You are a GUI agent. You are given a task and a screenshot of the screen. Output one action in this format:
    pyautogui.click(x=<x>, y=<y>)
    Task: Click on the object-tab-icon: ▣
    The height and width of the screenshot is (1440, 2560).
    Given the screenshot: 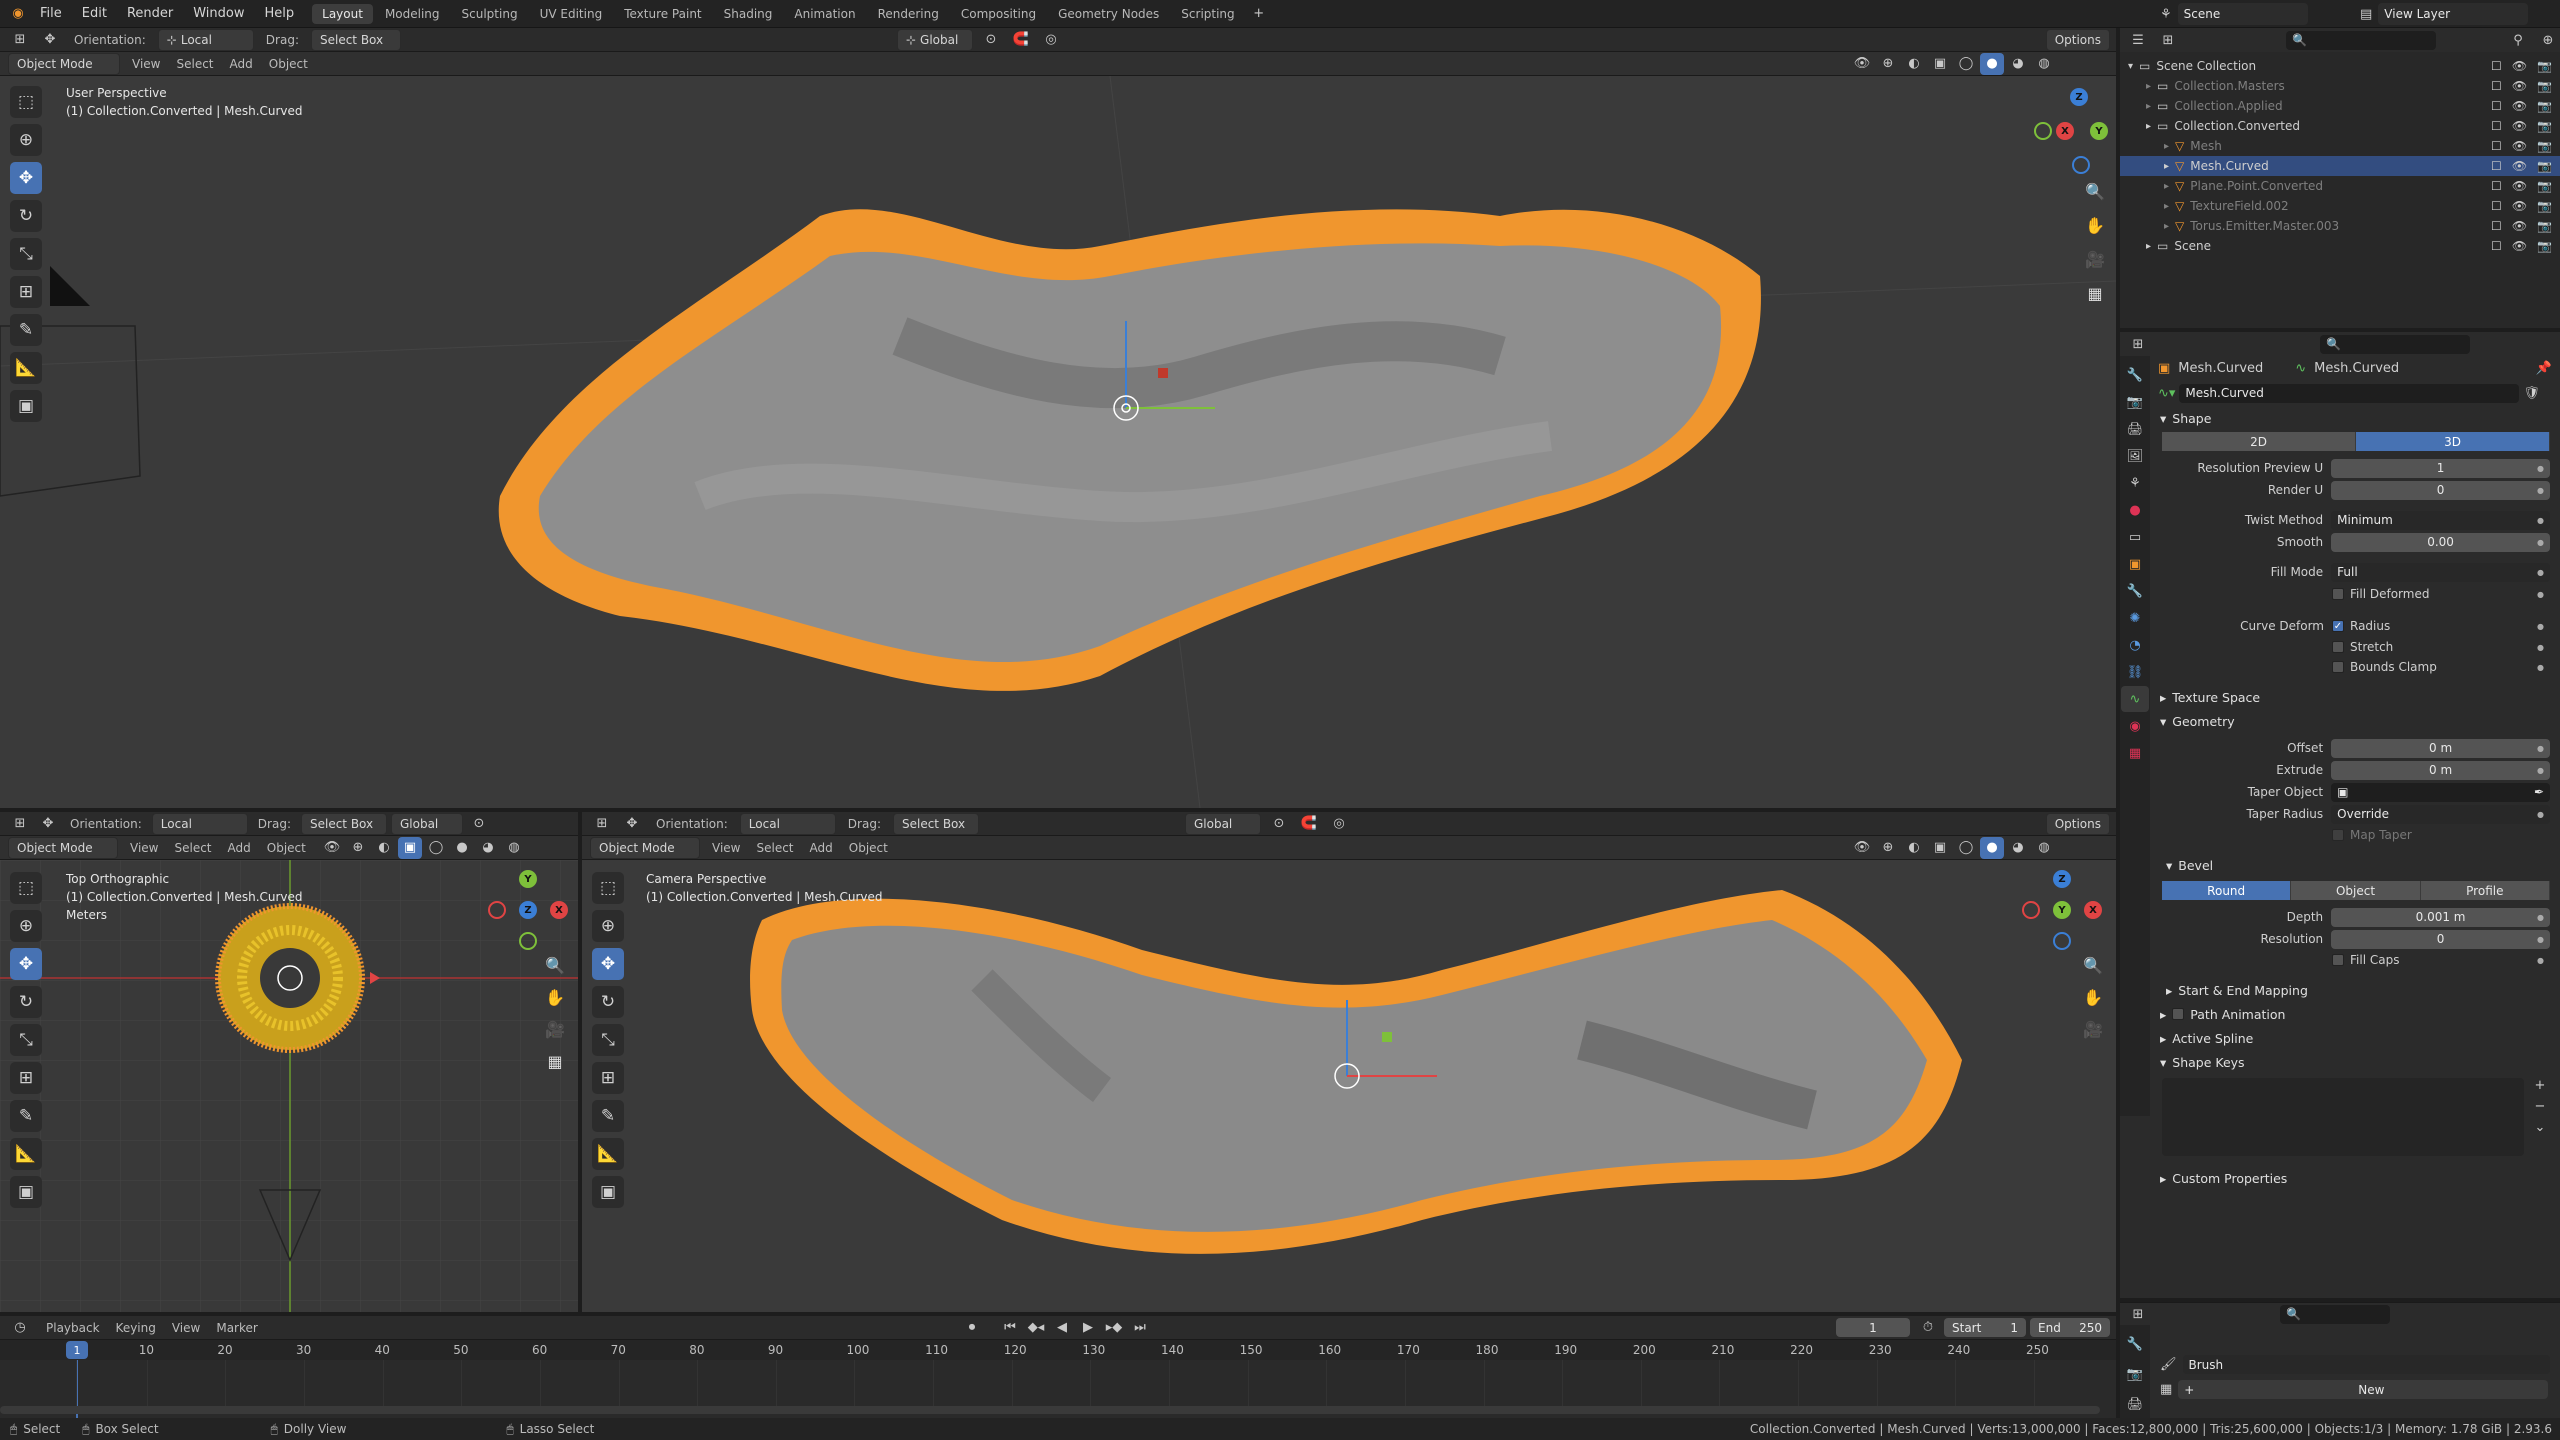 What is the action you would take?
    pyautogui.click(x=2135, y=564)
    